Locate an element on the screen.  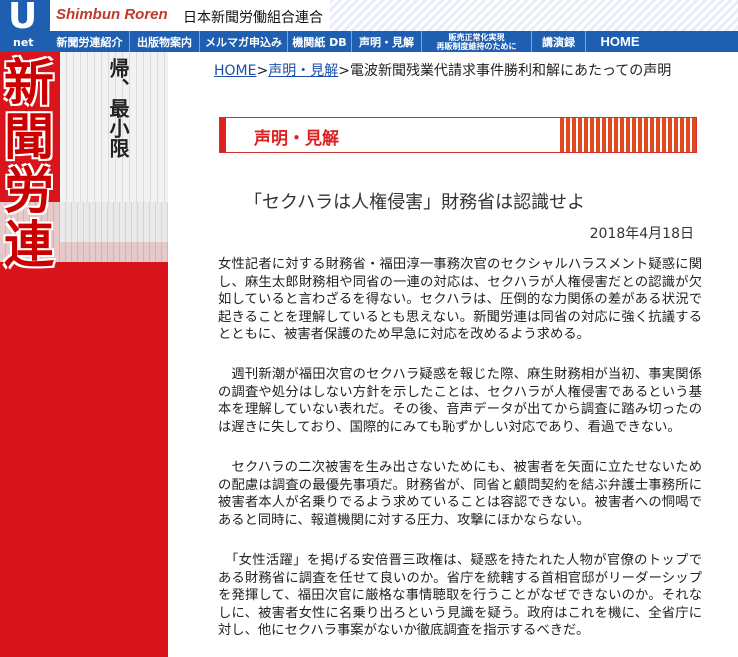
nav-item-bulletin-db: 機関紙 DB is located at coordinates (320, 41).